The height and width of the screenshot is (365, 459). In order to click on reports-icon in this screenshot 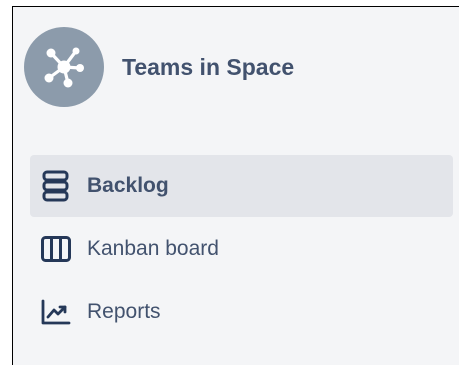, I will do `click(56, 312)`.